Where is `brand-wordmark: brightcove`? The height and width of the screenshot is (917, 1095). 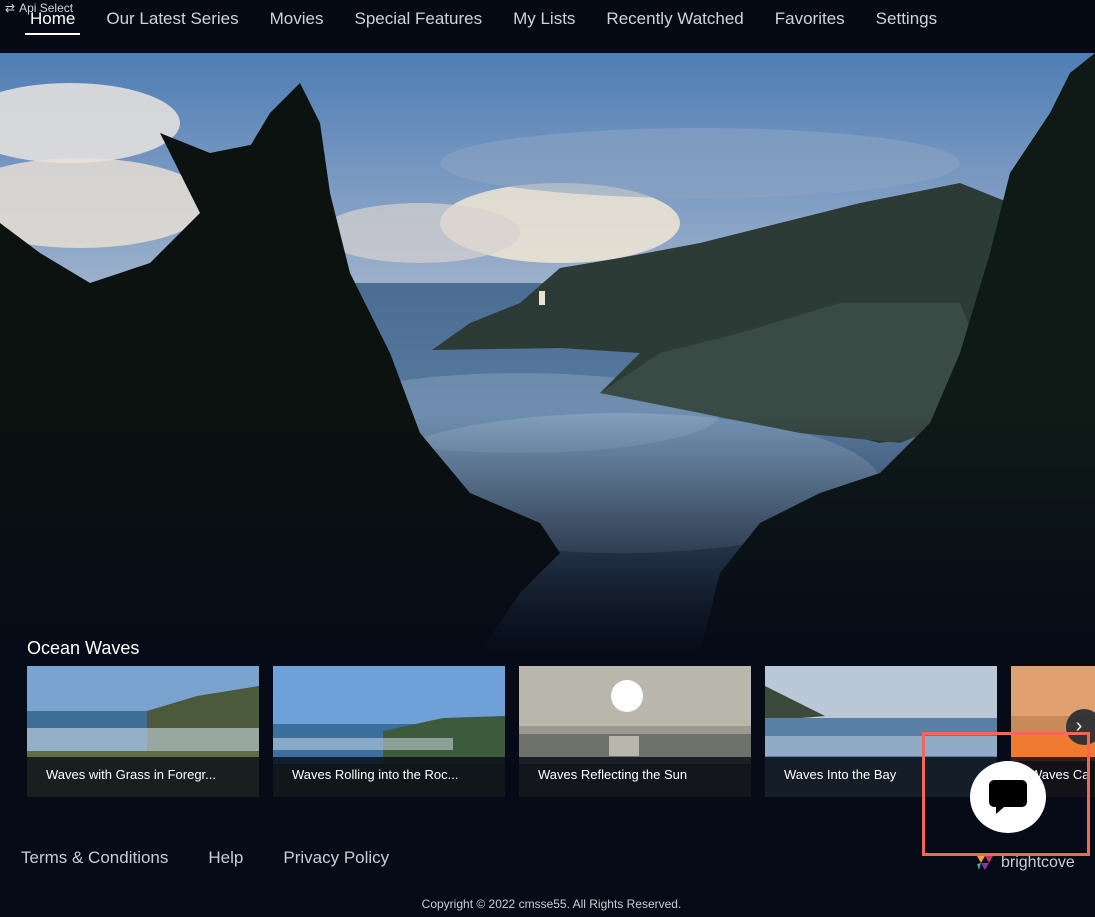
brand-wordmark: brightcove is located at coordinates (1038, 862).